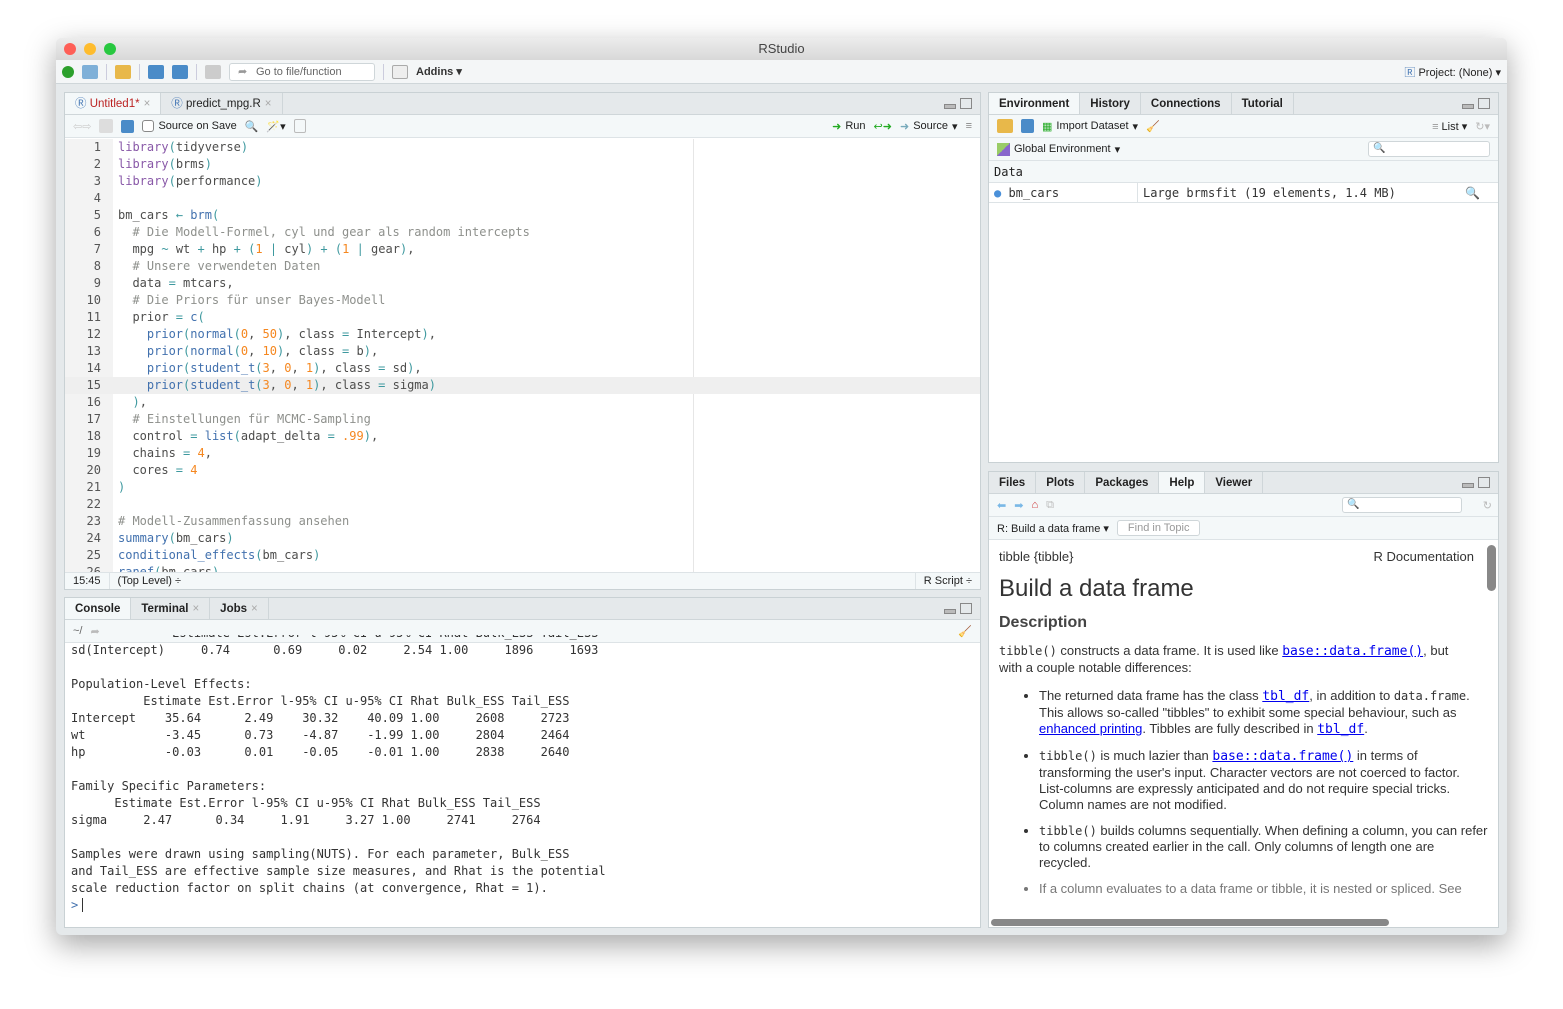  Describe the element at coordinates (82, 126) in the screenshot. I see `back-icon: ⇦⇨` at that location.